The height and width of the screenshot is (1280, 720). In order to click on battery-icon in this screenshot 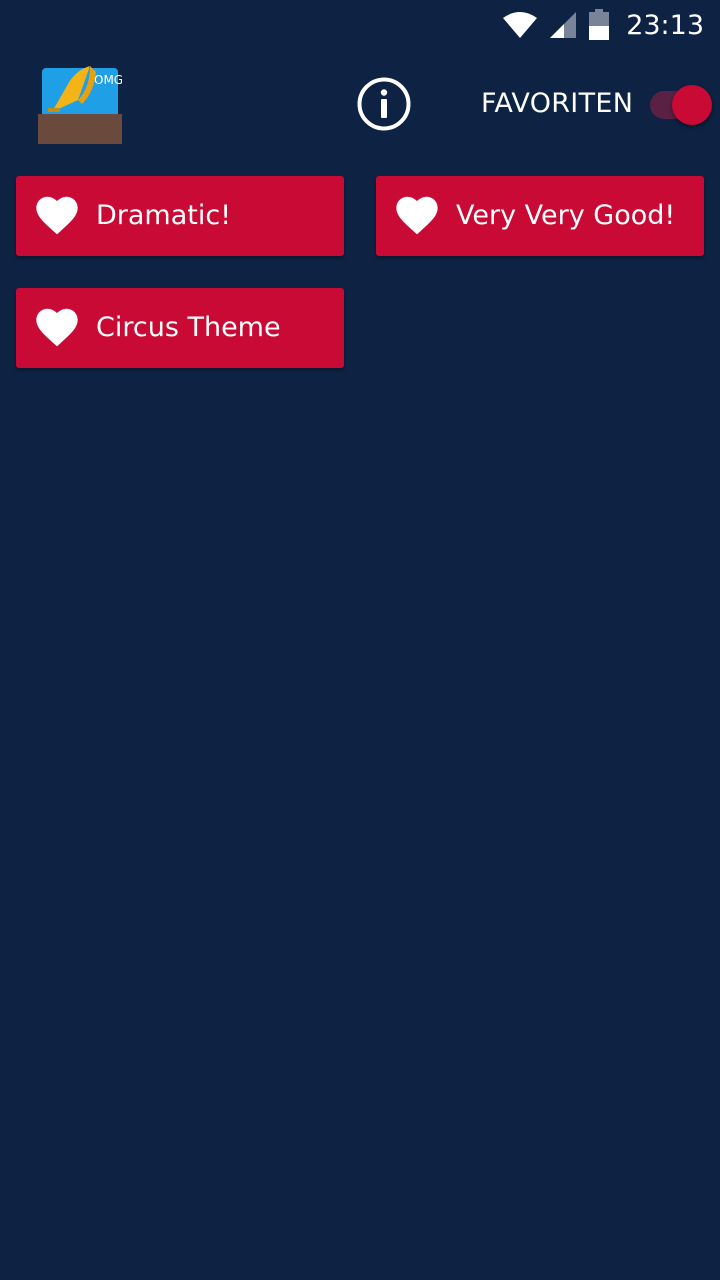, I will do `click(599, 24)`.